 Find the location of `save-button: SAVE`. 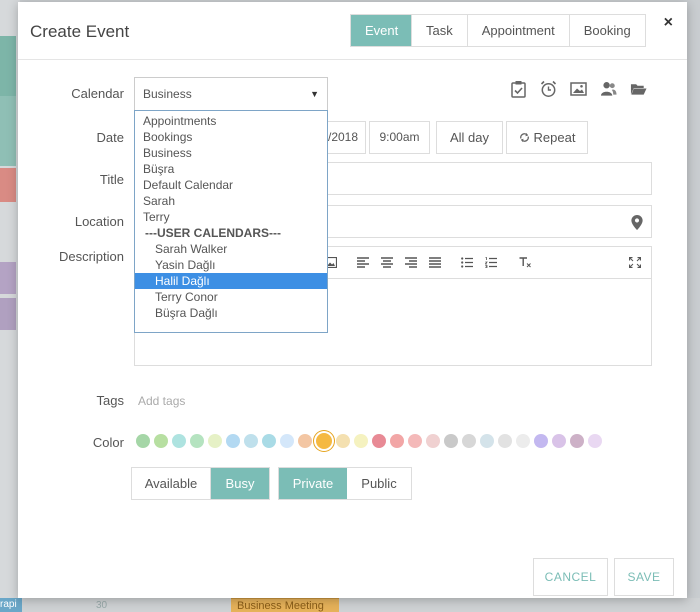

save-button: SAVE is located at coordinates (644, 577).